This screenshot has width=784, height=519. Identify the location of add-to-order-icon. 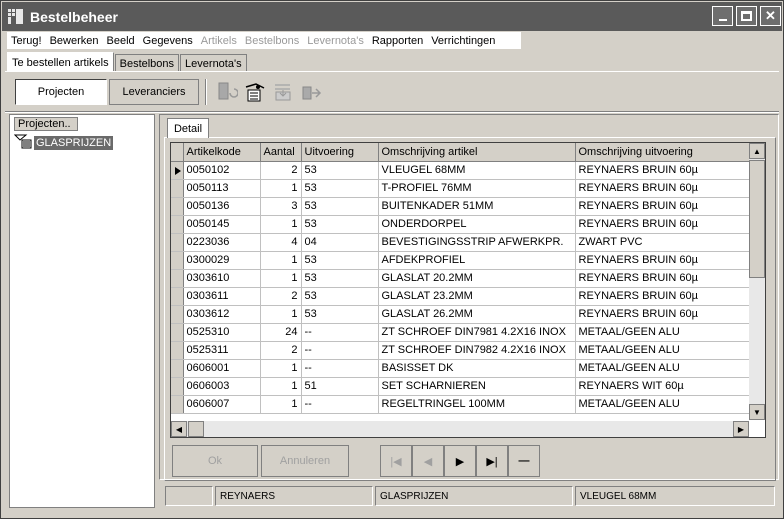
(227, 92).